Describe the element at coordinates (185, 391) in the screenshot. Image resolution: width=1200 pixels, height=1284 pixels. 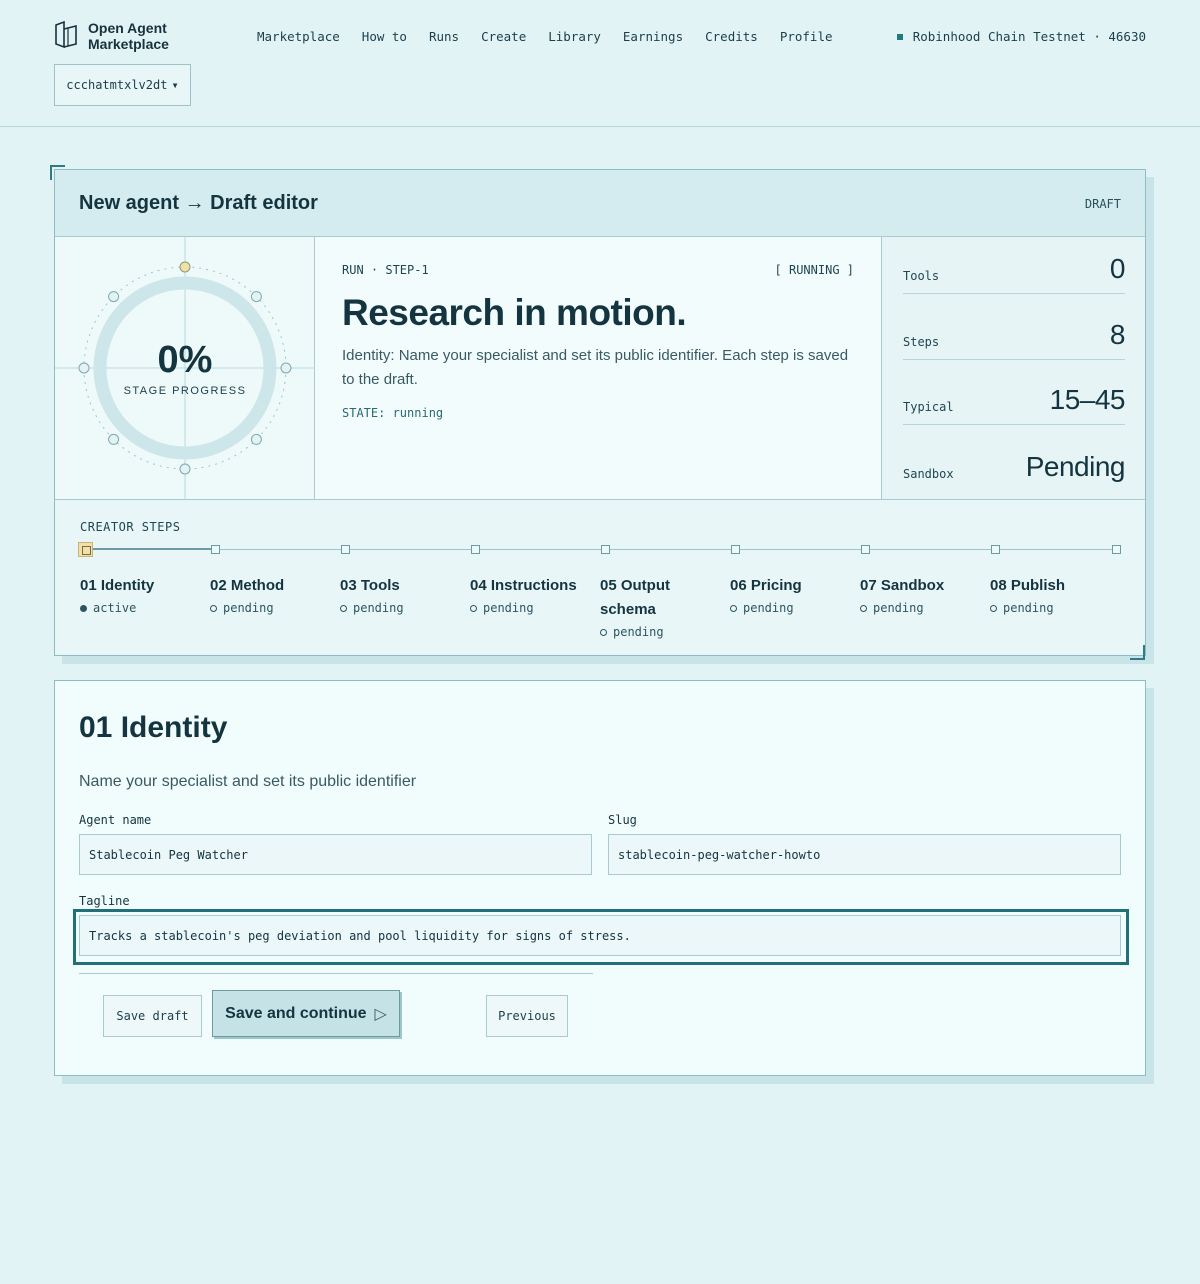
I see `progress-label: STAGE PROGRESS` at that location.